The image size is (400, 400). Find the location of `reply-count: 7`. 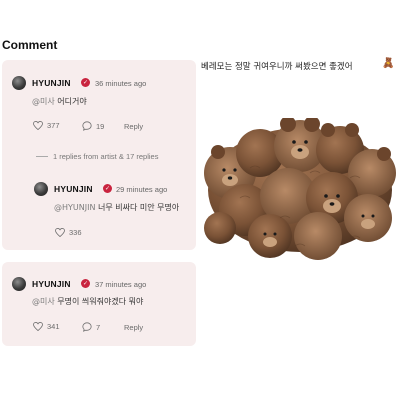

reply-count: 7 is located at coordinates (98, 327).